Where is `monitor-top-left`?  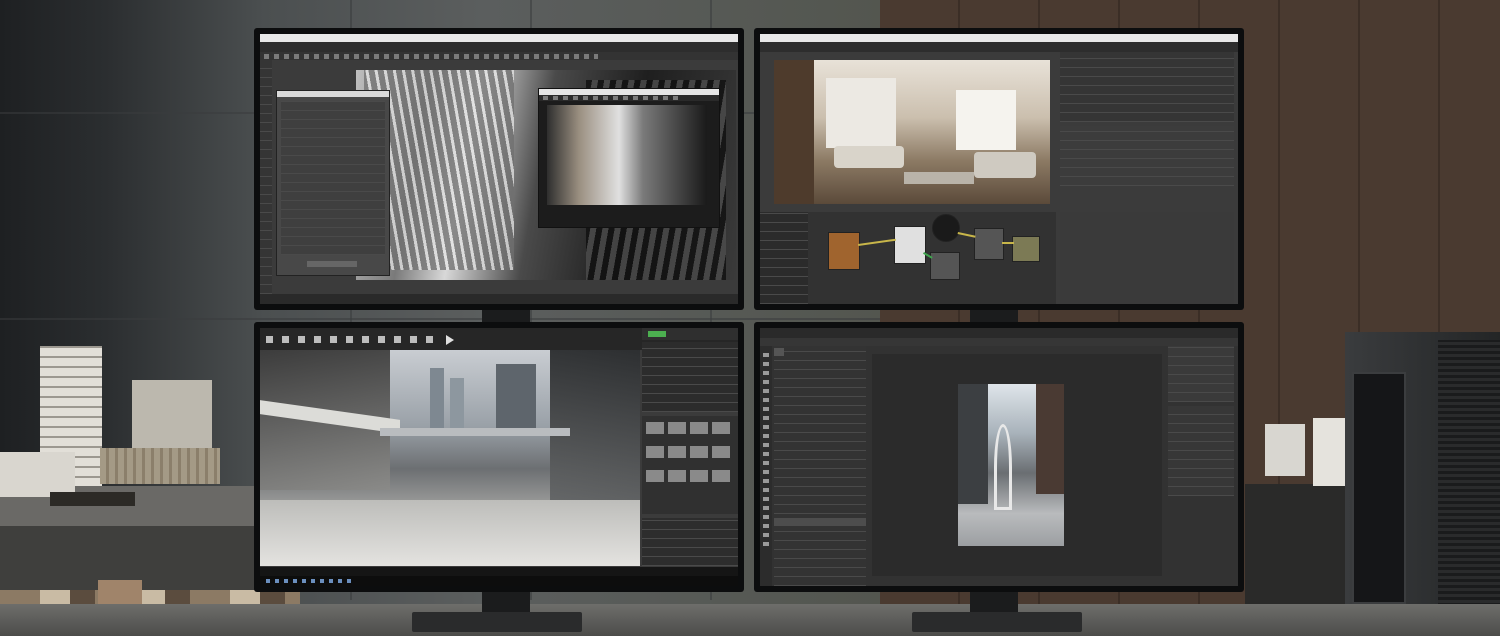 monitor-top-left is located at coordinates (499, 169).